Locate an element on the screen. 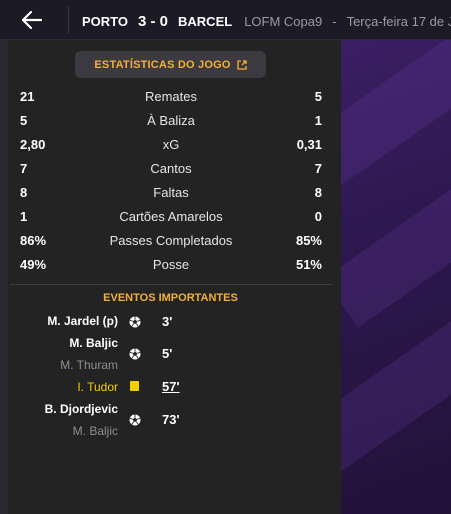 The height and width of the screenshot is (514, 451). event-assist: M. Thuram is located at coordinates (59, 365).